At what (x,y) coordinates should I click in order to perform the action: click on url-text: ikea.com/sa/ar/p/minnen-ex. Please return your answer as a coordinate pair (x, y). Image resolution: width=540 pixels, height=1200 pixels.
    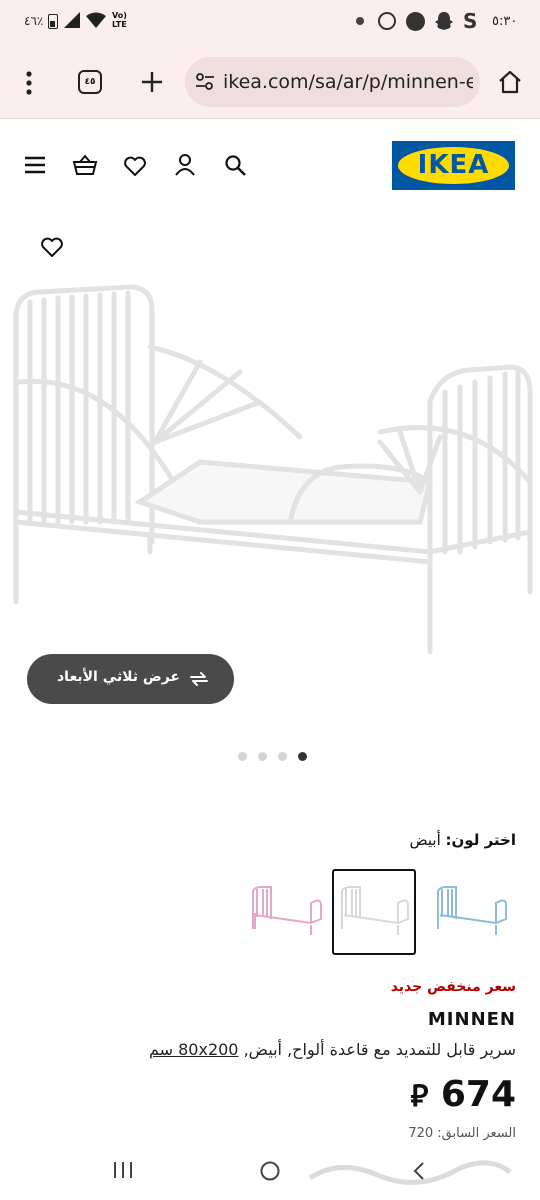
    Looking at the image, I should click on (348, 82).